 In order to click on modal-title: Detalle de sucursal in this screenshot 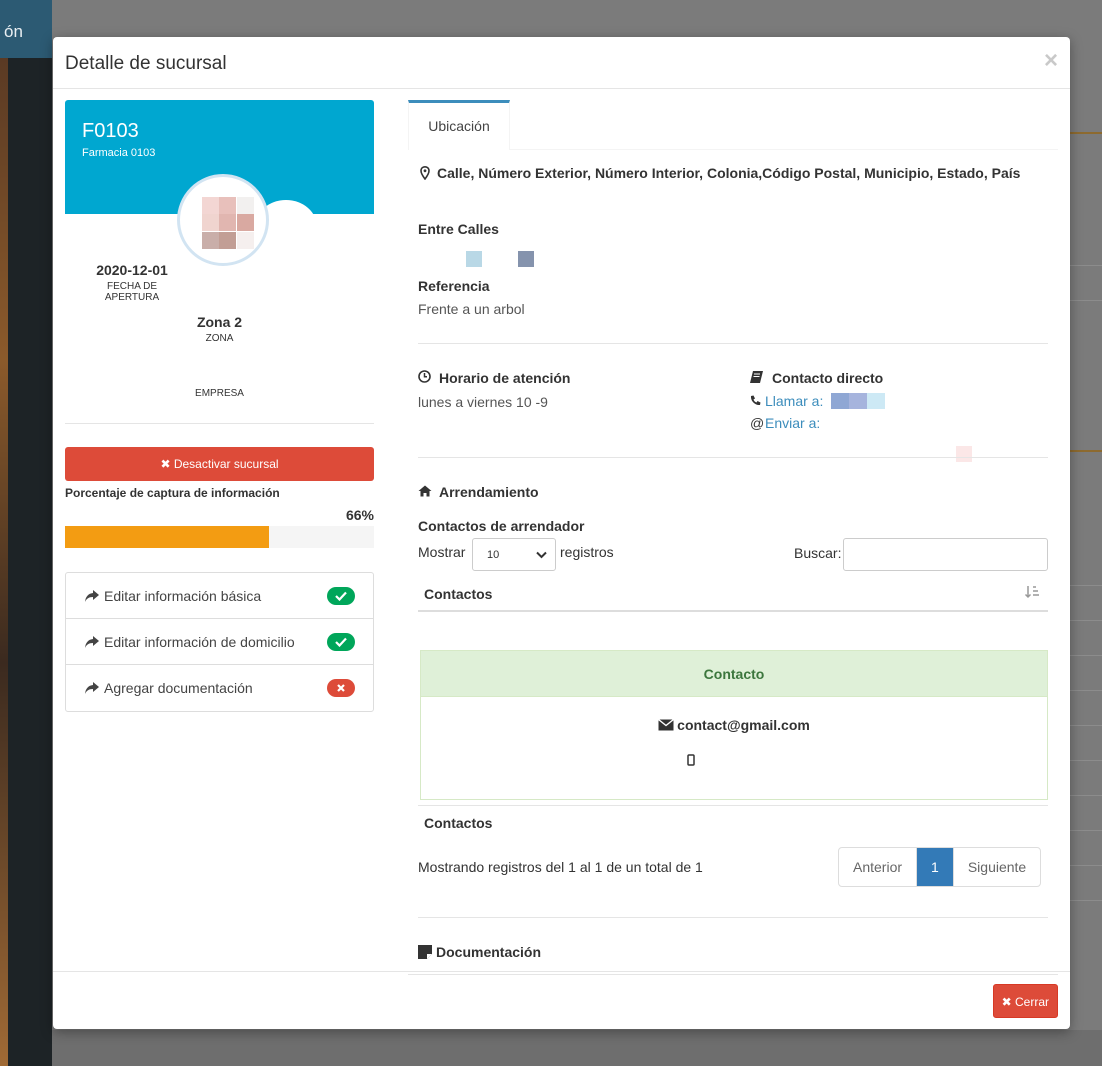, I will do `click(146, 63)`.